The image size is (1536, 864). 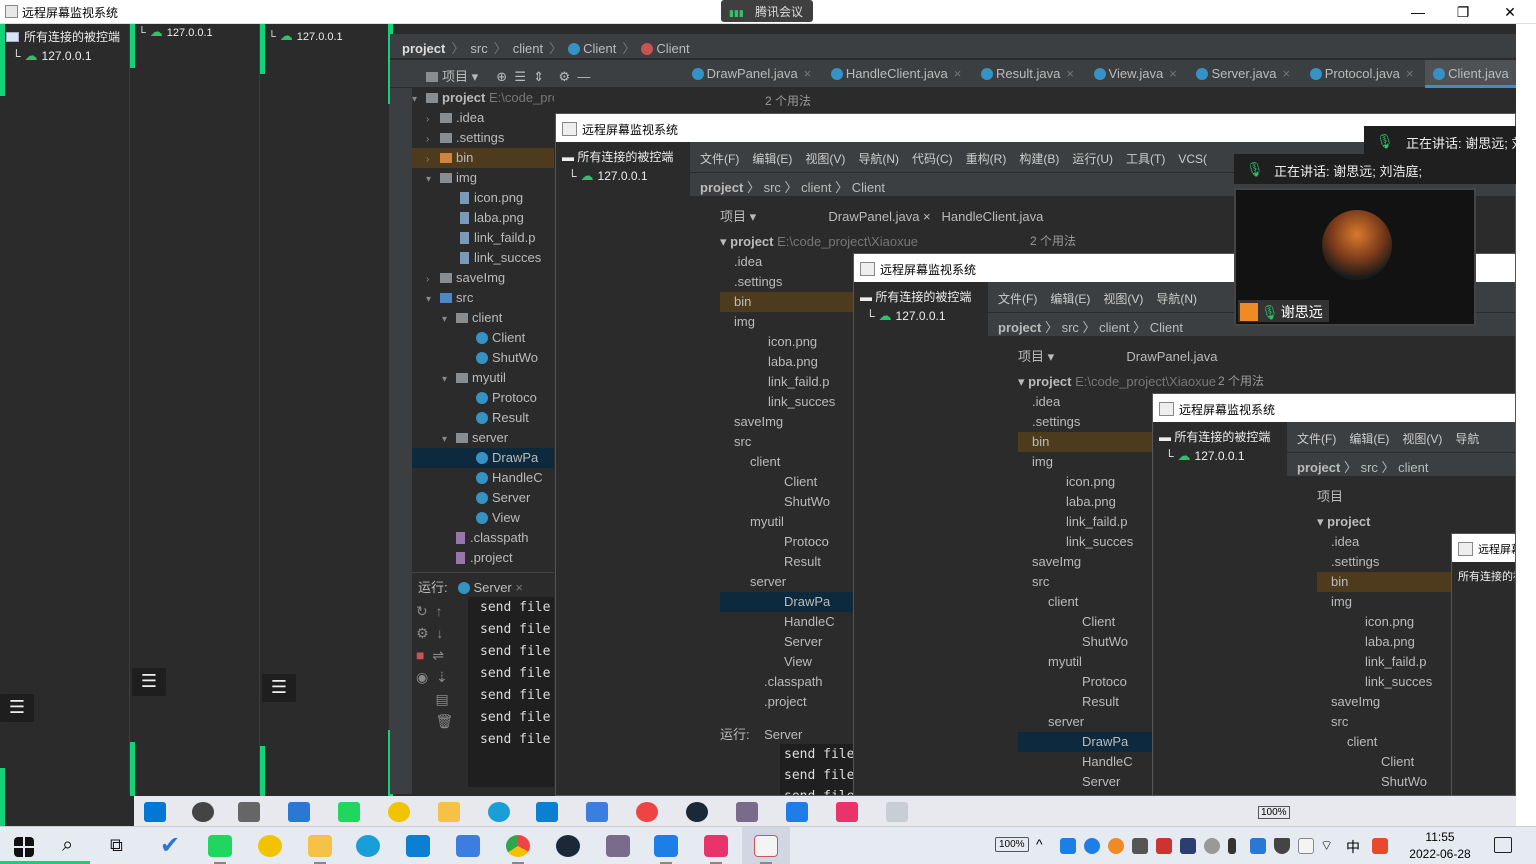 I want to click on run-config: Server, so click(x=492, y=587).